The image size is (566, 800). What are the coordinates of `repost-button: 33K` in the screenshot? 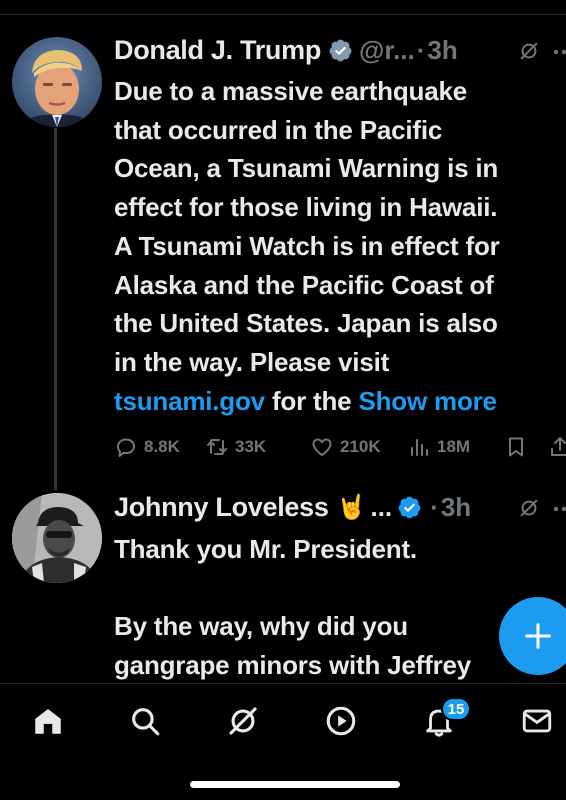 It's located at (235, 447).